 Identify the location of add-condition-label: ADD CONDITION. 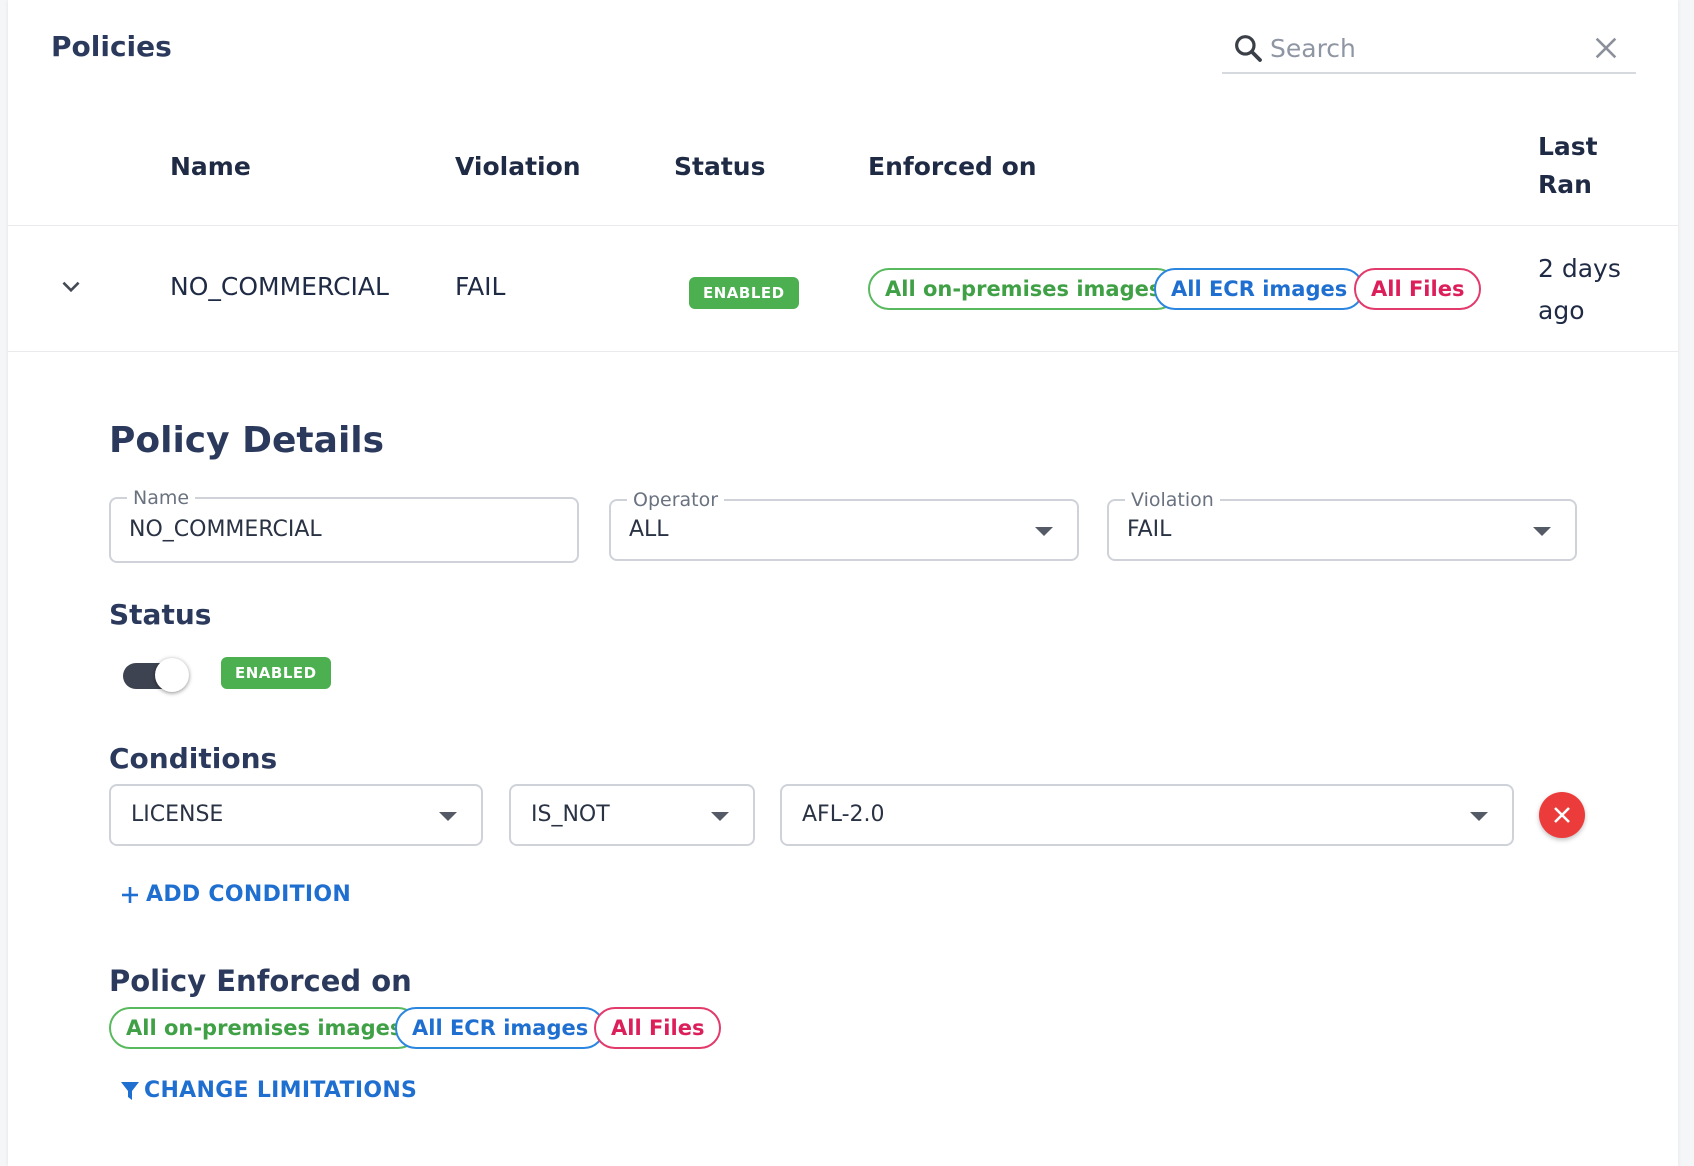
(249, 894).